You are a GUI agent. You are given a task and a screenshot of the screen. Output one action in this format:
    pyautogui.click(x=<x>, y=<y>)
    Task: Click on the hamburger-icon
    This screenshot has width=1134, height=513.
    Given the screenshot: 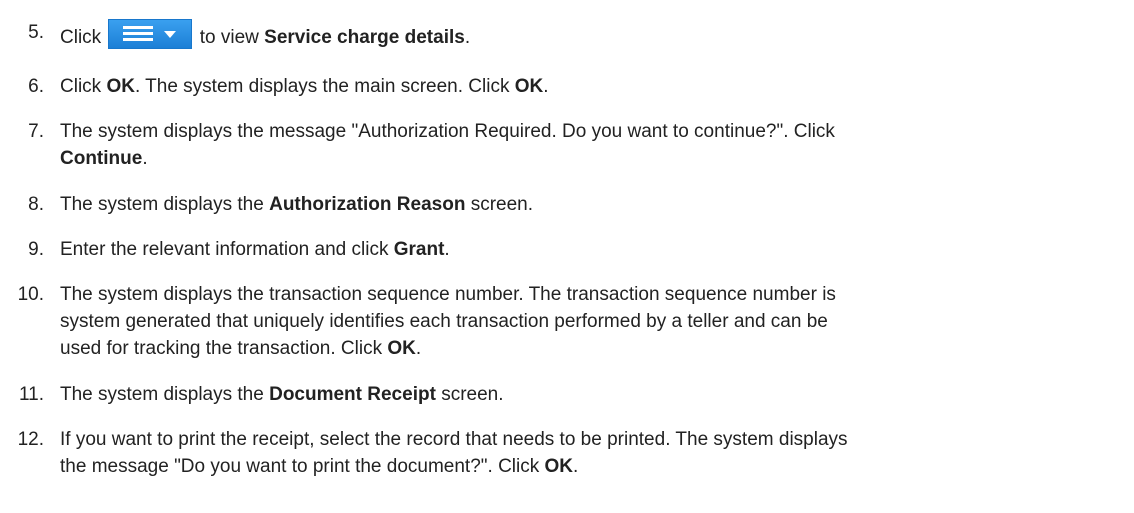 What is the action you would take?
    pyautogui.click(x=138, y=34)
    